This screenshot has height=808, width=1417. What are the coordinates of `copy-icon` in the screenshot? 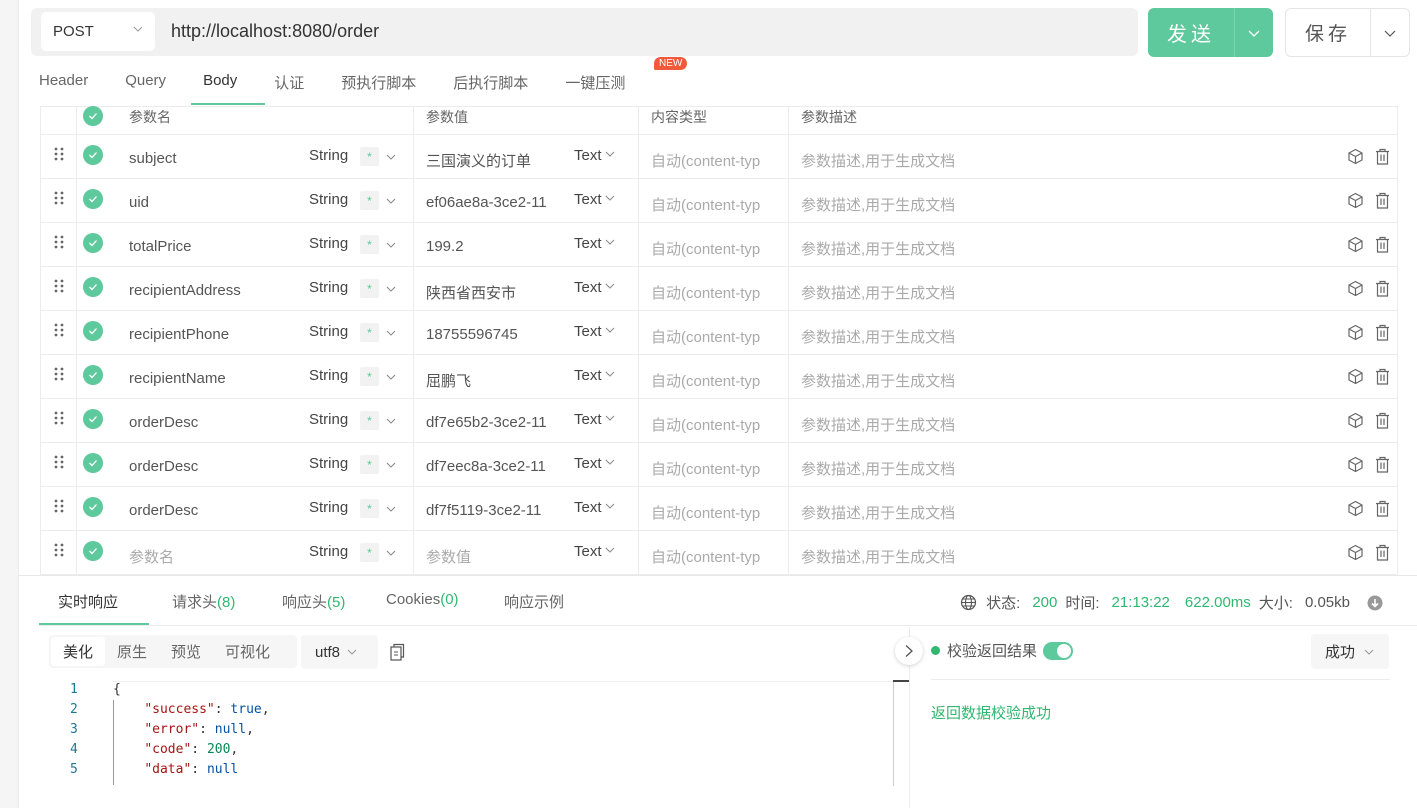 It's located at (397, 652).